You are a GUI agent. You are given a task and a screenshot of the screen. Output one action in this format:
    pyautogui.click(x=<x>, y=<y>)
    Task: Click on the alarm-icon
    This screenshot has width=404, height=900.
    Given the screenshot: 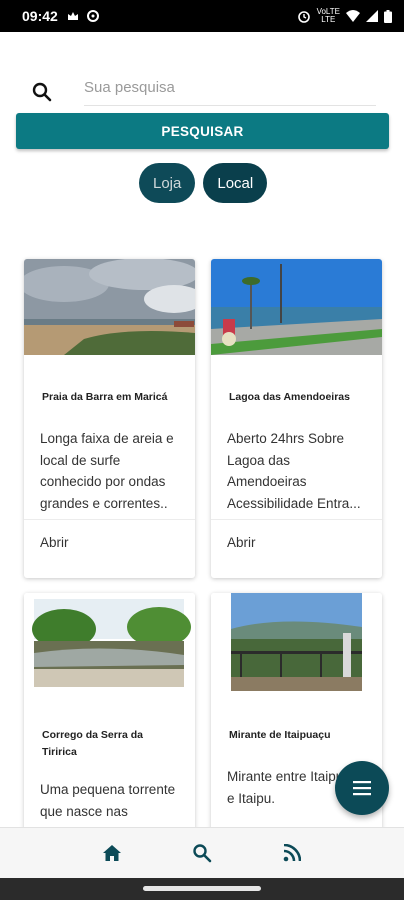 What is the action you would take?
    pyautogui.click(x=303, y=17)
    